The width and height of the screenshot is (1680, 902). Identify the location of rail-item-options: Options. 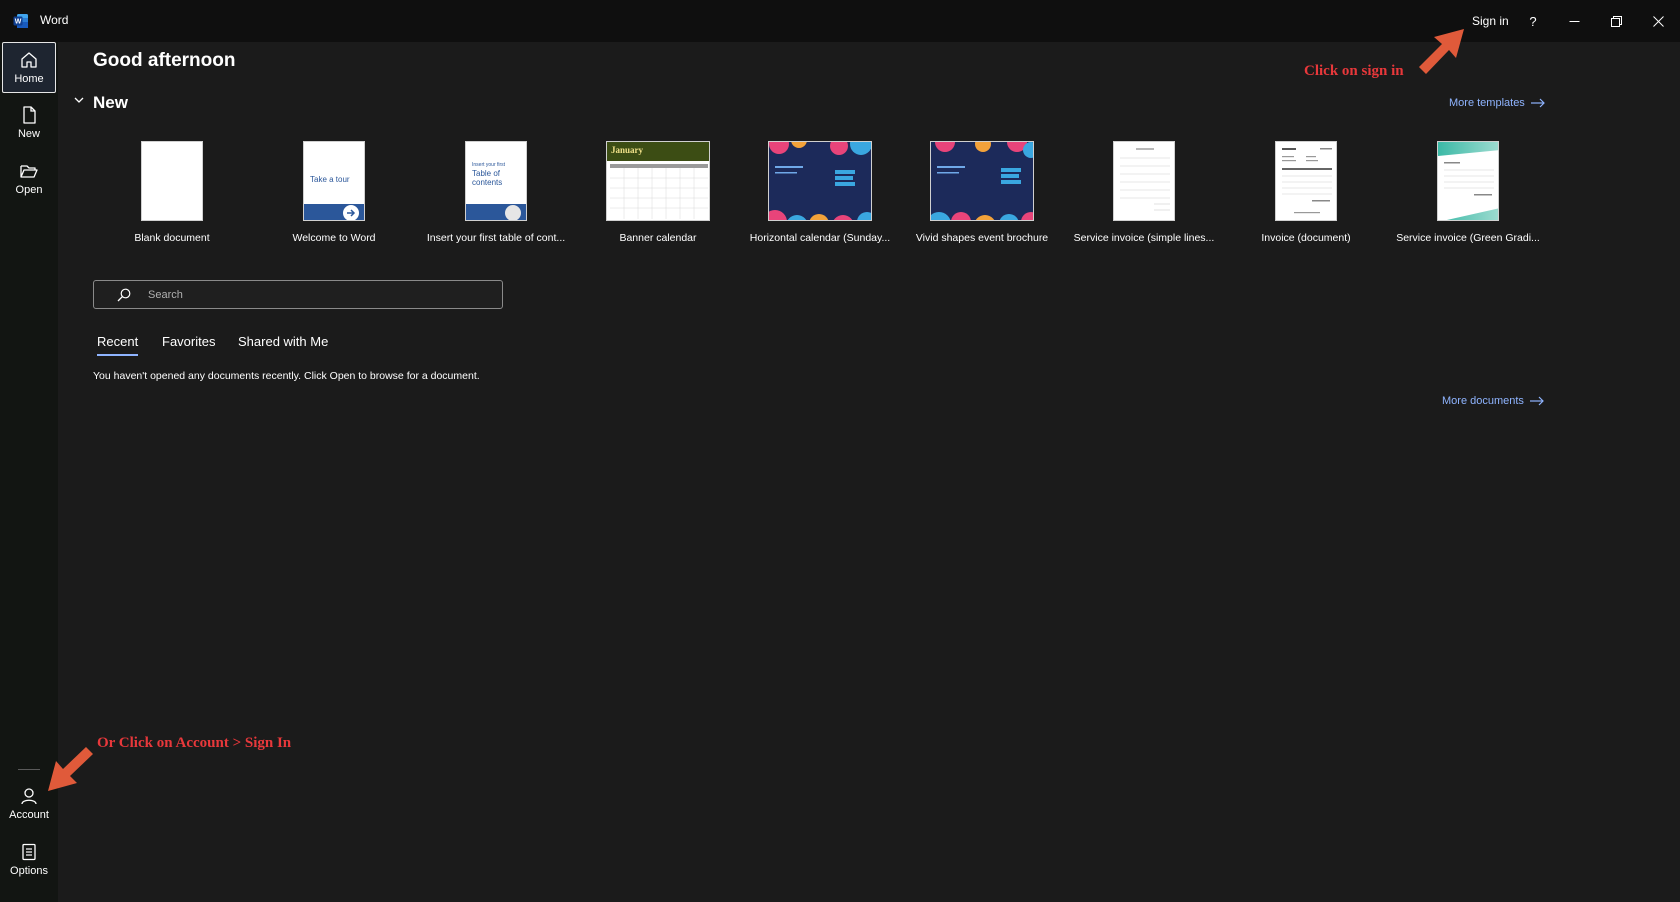
(29, 859).